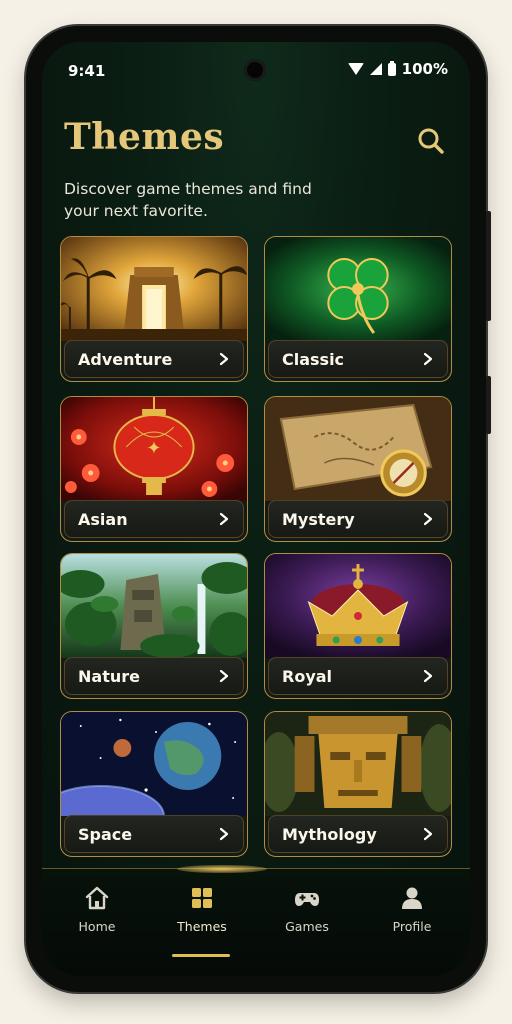  I want to click on grid-icon, so click(202, 898).